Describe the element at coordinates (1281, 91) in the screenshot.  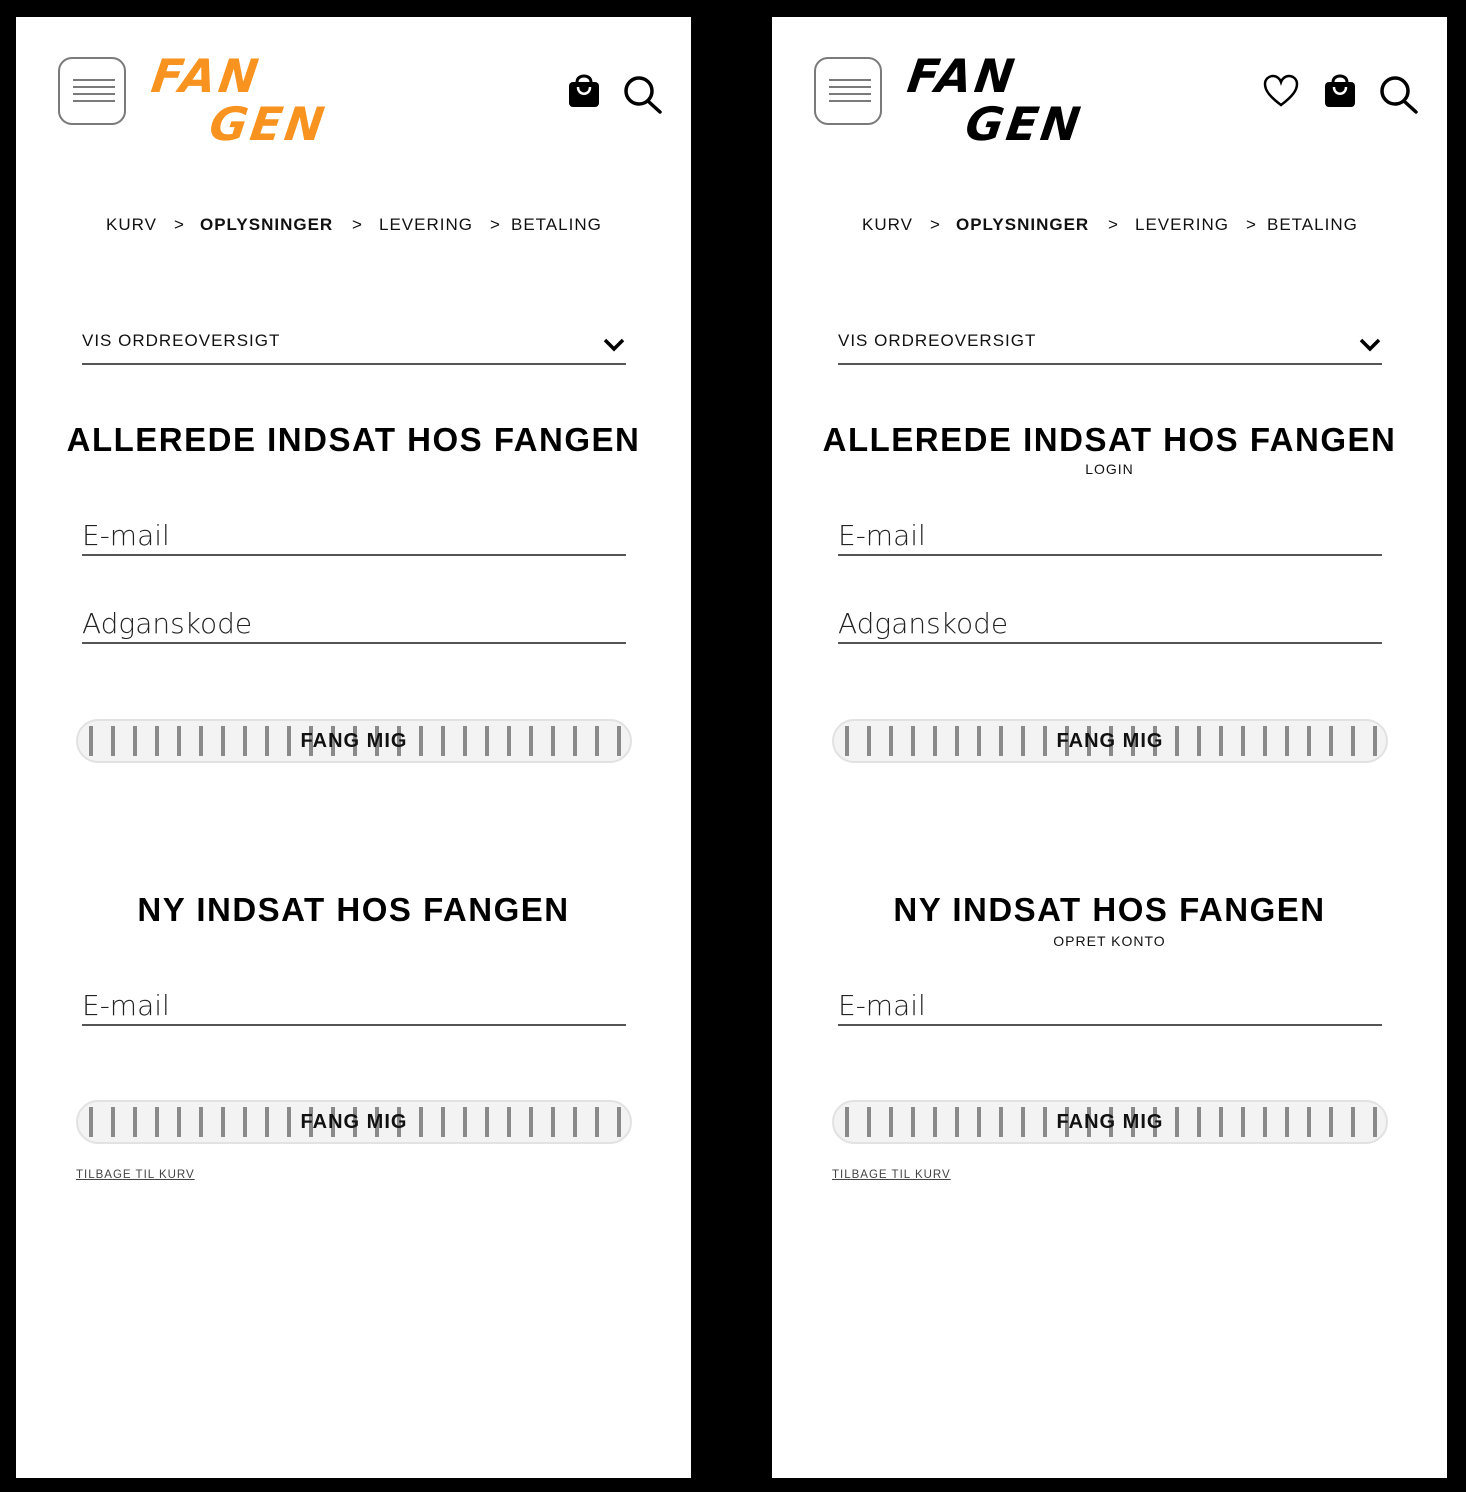
I see `heart-icon` at that location.